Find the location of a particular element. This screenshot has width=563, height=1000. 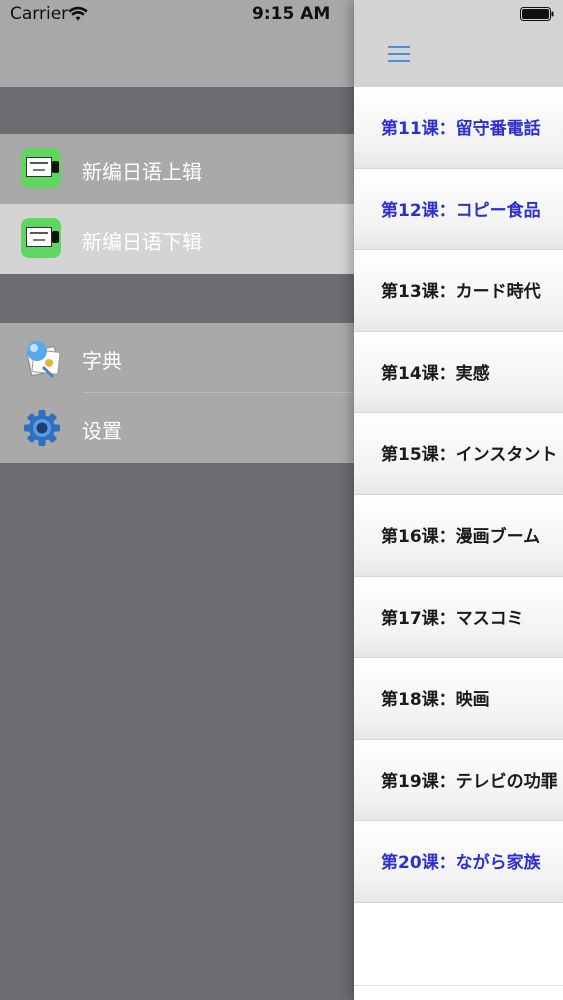

lesson-title: 第13课：カード時代 is located at coordinates (461, 292).